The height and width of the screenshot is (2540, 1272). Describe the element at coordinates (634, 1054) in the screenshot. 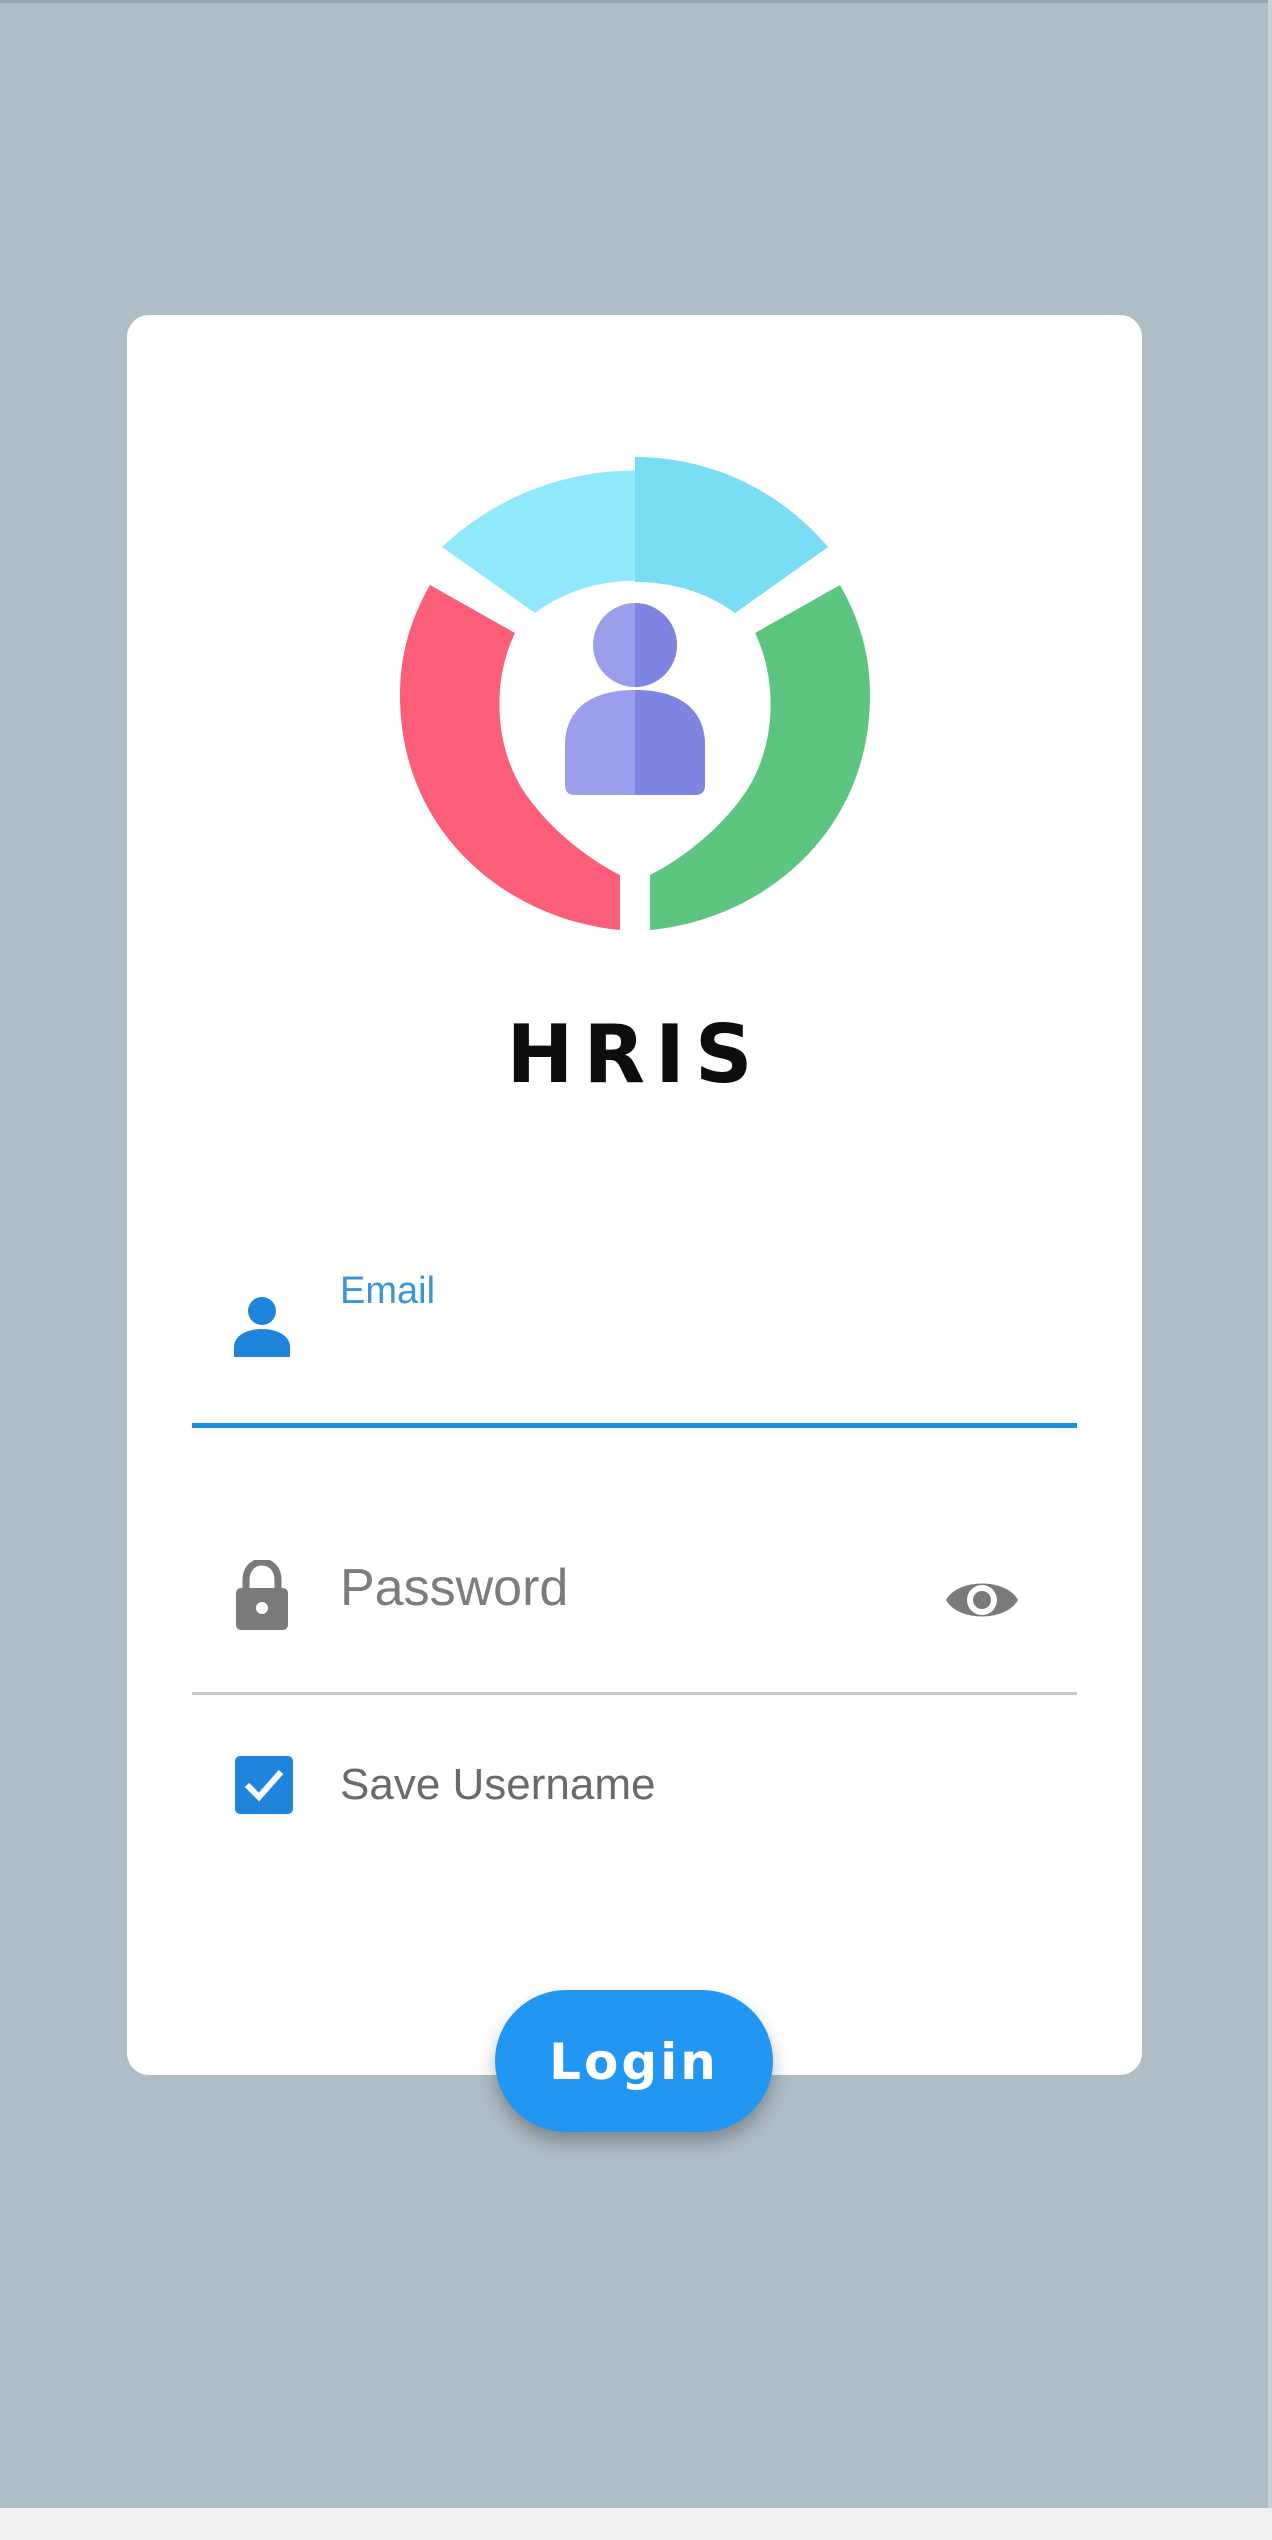

I see `app-title: HRIS` at that location.